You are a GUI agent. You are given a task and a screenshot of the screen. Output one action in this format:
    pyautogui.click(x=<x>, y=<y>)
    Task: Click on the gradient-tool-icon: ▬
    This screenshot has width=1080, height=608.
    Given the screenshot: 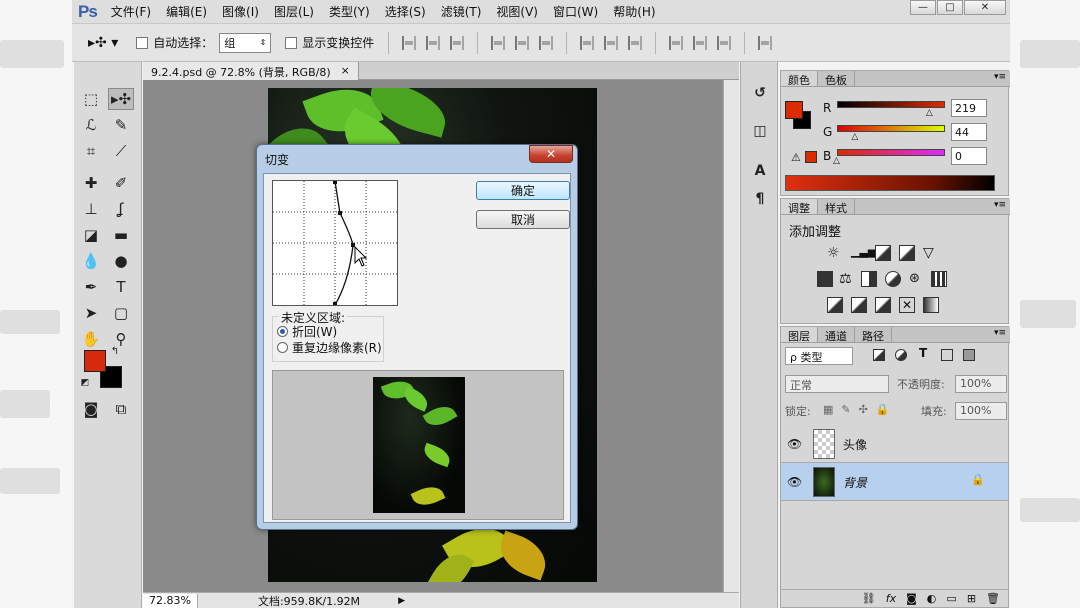 What is the action you would take?
    pyautogui.click(x=121, y=235)
    